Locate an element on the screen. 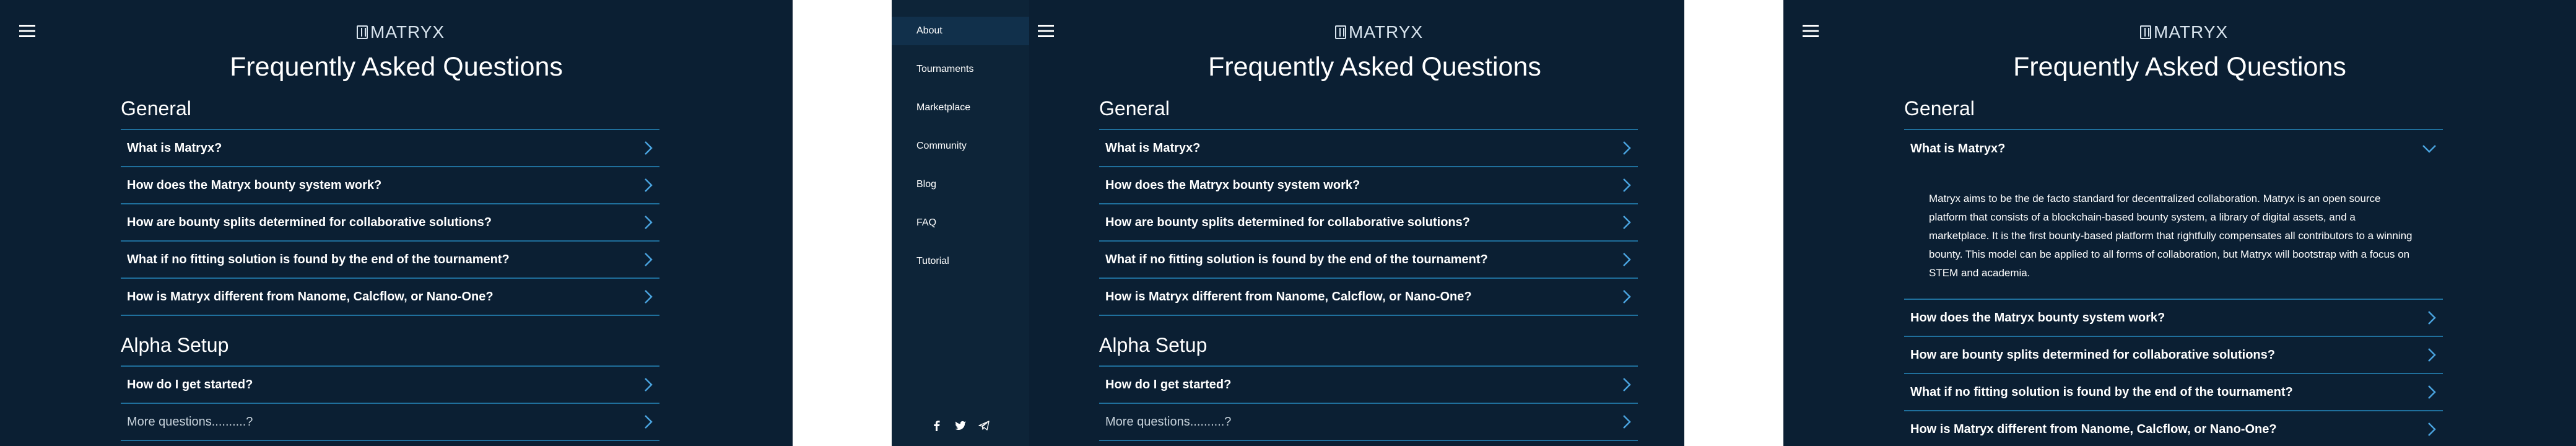  nav-item-faq: FAQ is located at coordinates (960, 223).